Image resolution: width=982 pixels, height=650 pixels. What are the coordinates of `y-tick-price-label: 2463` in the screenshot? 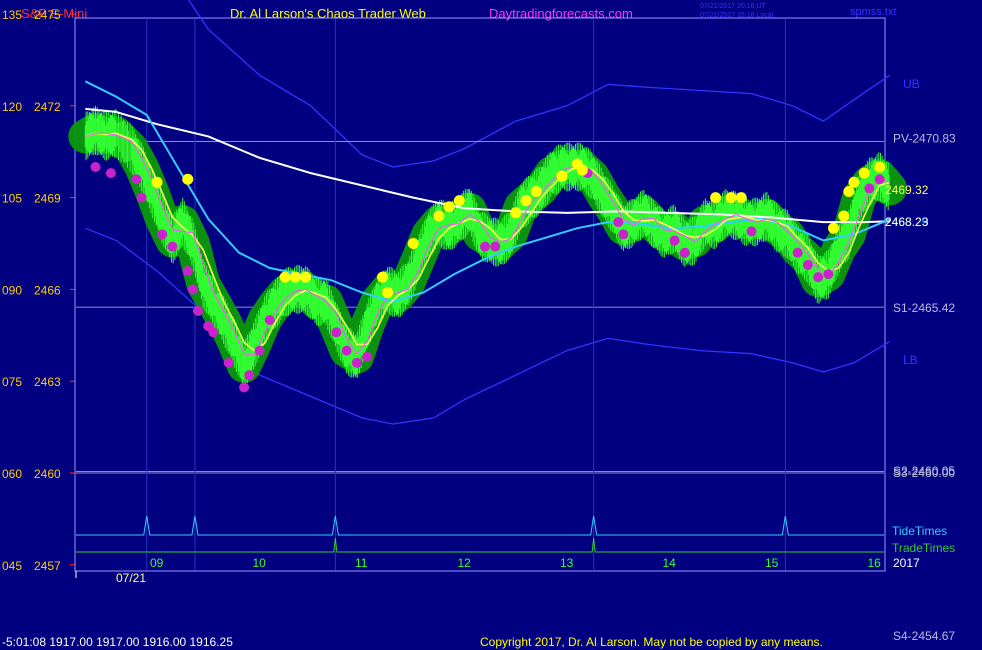 It's located at (47, 382).